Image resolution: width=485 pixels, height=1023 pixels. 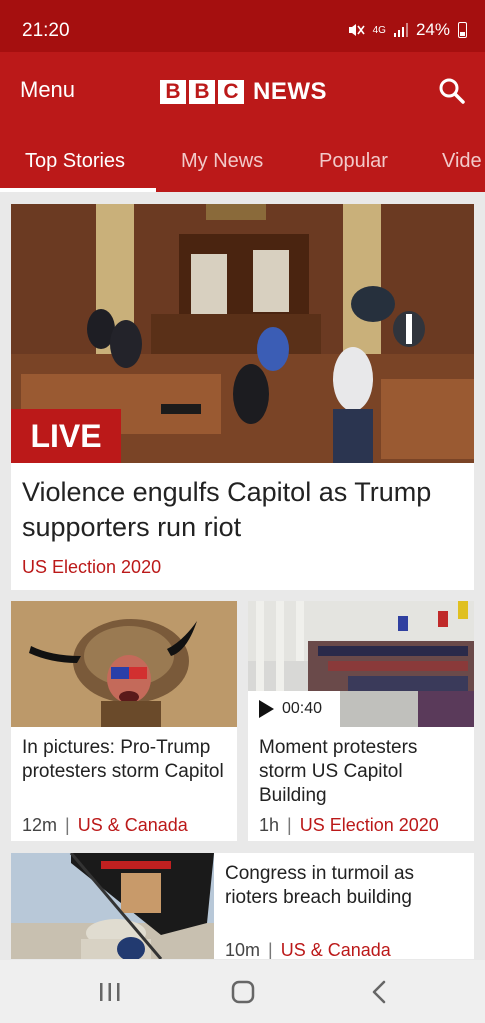 What do you see at coordinates (242, 26) in the screenshot?
I see `status-bar: 21:20 4G 24%` at bounding box center [242, 26].